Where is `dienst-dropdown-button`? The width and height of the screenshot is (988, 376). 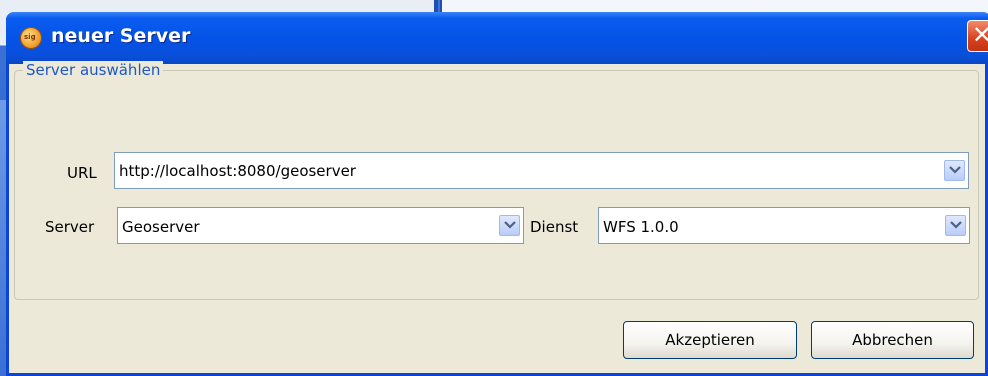 dienst-dropdown-button is located at coordinates (955, 225).